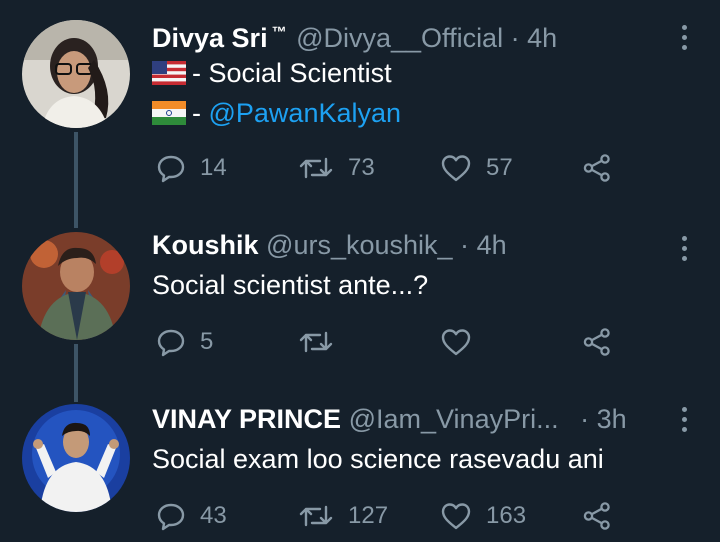 This screenshot has width=720, height=542. I want to click on reply-button: 14, so click(191, 168).